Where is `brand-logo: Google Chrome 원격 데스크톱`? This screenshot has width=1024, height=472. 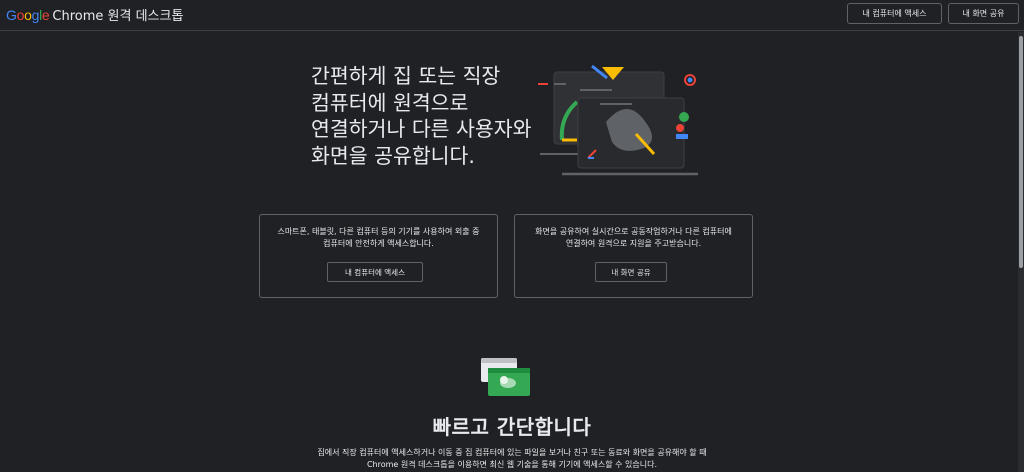 brand-logo: Google Chrome 원격 데스크톱 is located at coordinates (94, 15).